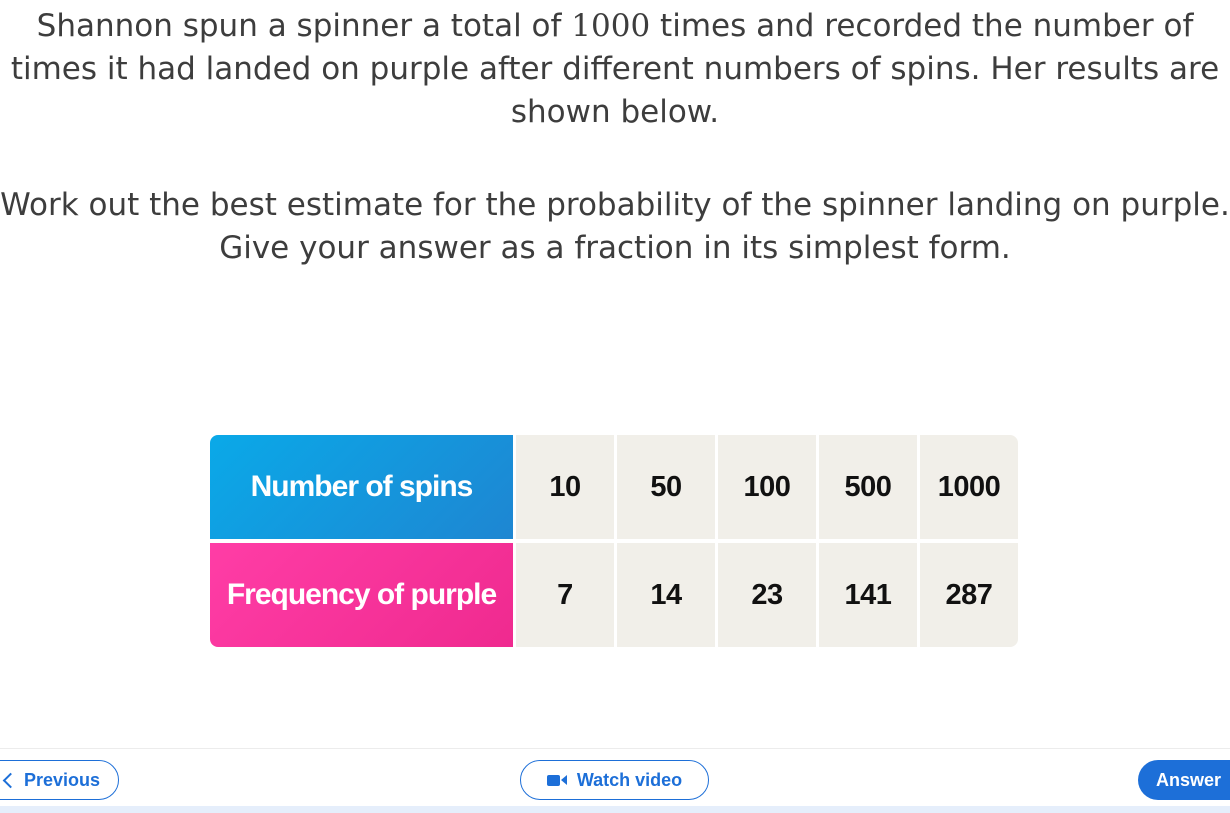  Describe the element at coordinates (563, 595) in the screenshot. I see `frequency-cell: 7` at that location.